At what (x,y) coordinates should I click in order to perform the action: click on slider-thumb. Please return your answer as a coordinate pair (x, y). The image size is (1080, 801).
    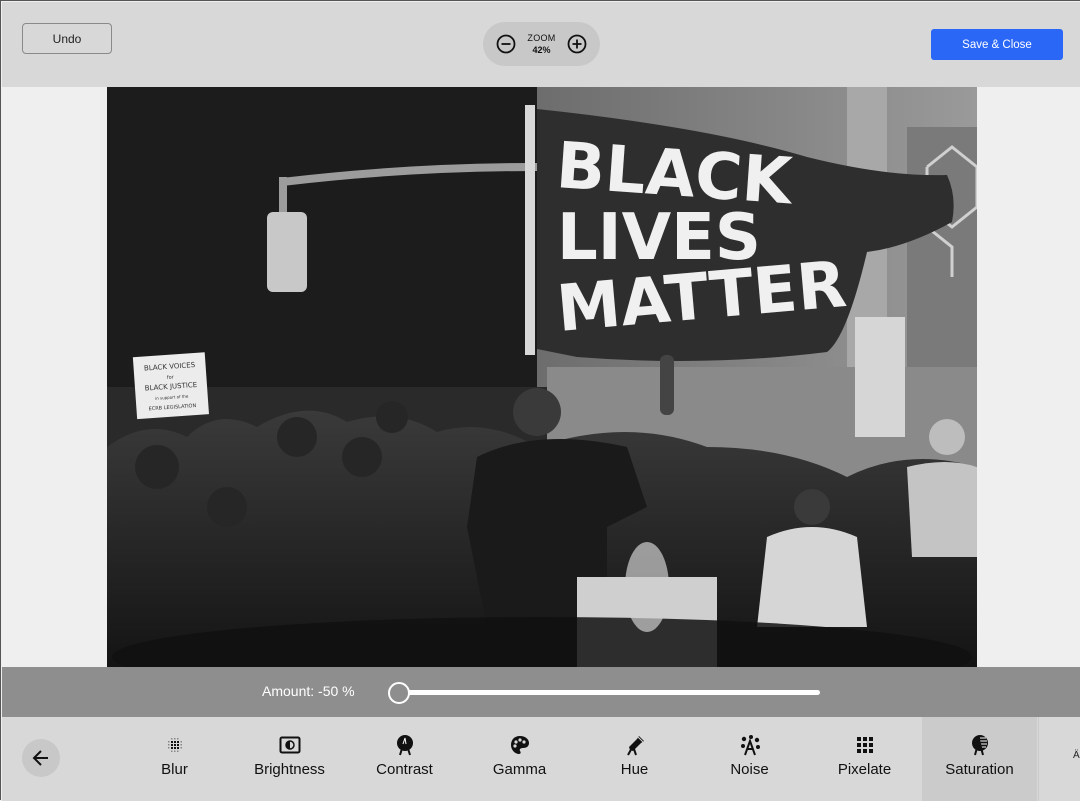
    Looking at the image, I should click on (399, 693).